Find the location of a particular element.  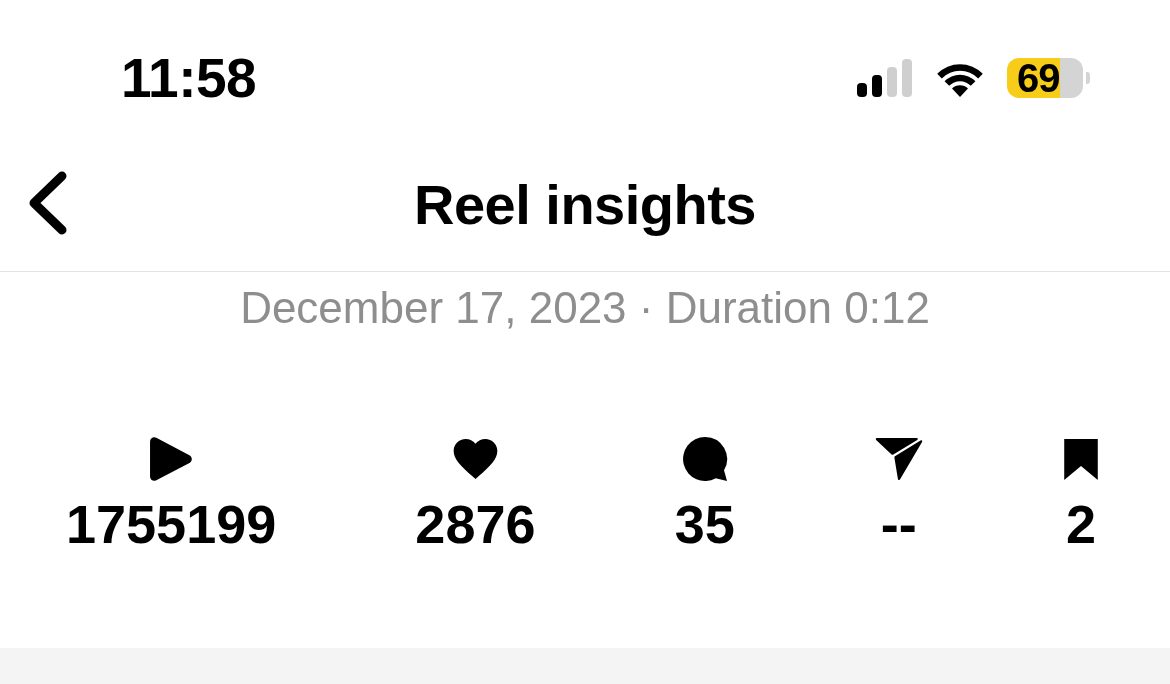

reel-date-duration: December 17, 2023 · Duration 0:12 is located at coordinates (585, 308).